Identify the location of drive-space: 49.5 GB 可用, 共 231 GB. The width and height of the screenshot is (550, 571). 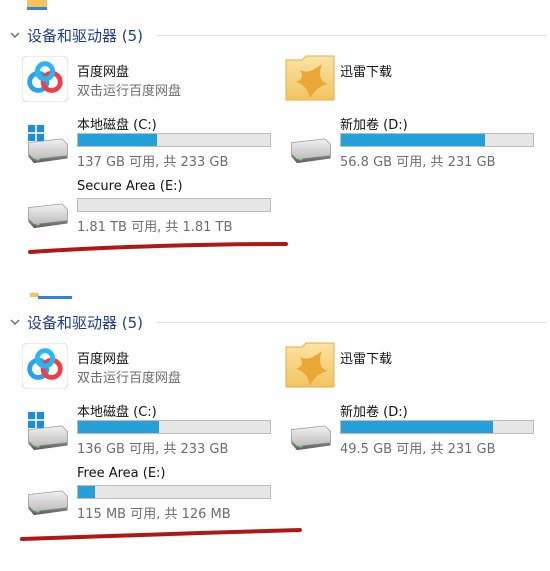
(418, 449).